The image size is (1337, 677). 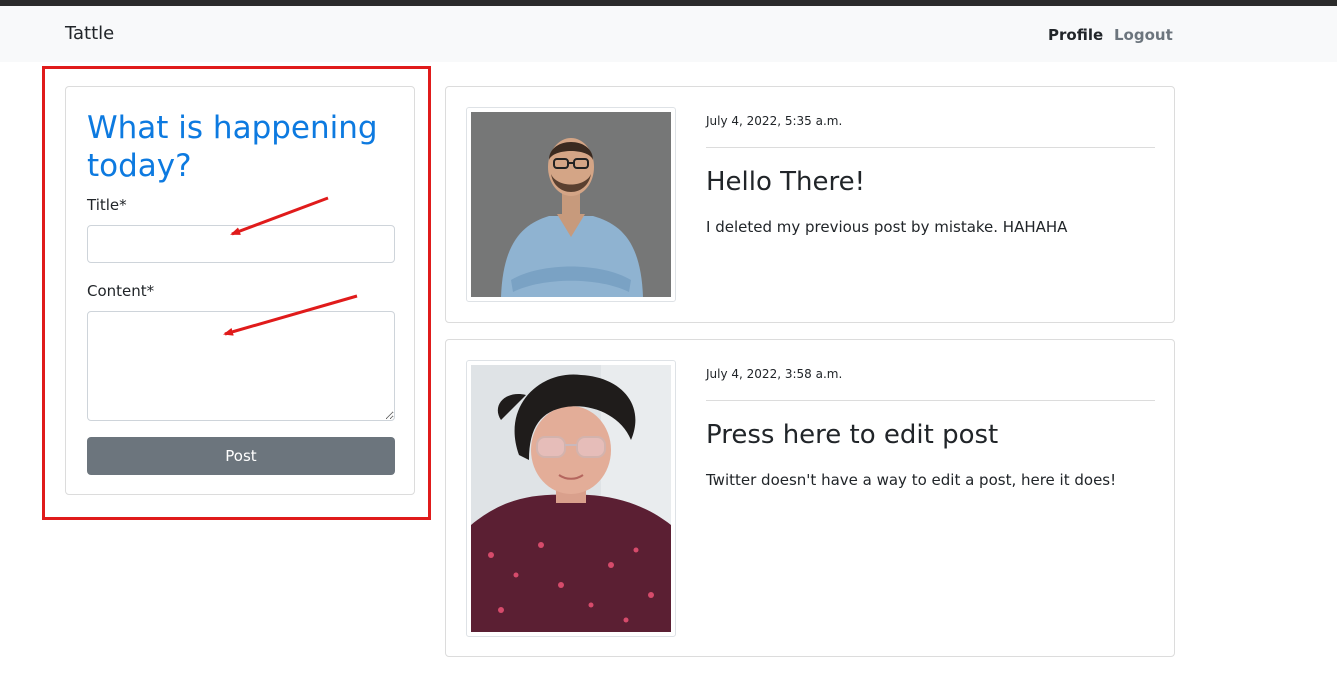 I want to click on form-heading: What is happening today?, so click(x=232, y=147).